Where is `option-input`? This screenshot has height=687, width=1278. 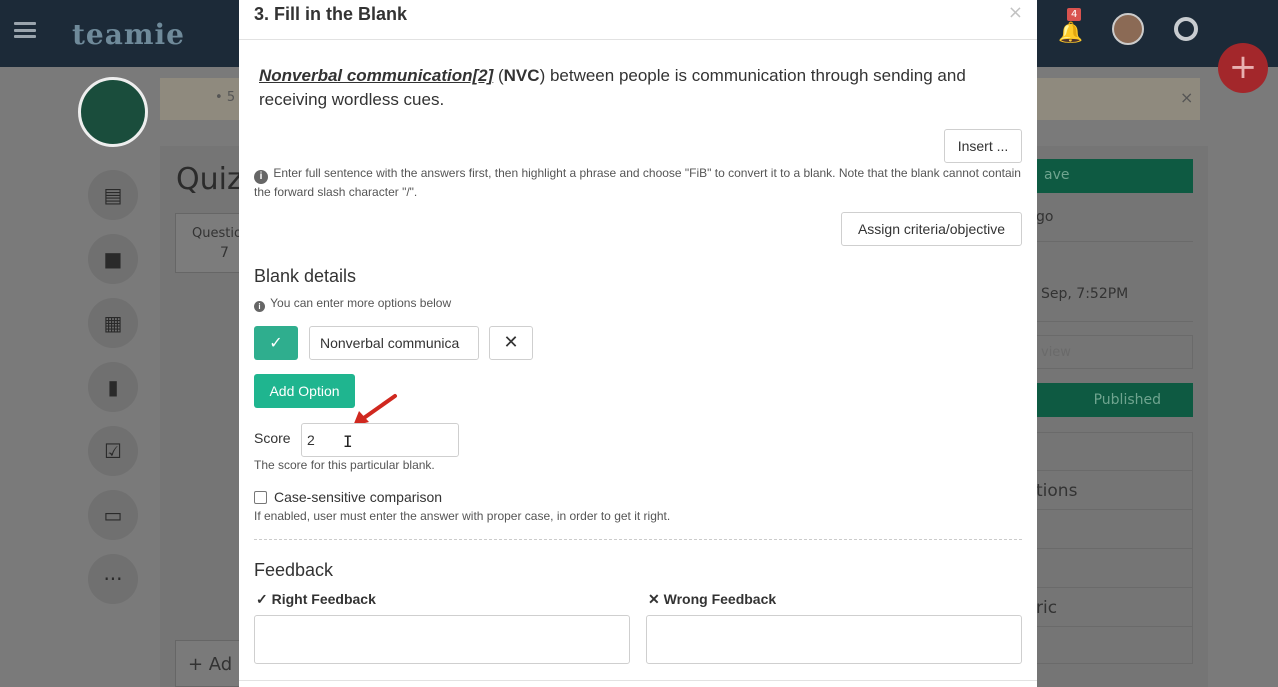 option-input is located at coordinates (394, 343).